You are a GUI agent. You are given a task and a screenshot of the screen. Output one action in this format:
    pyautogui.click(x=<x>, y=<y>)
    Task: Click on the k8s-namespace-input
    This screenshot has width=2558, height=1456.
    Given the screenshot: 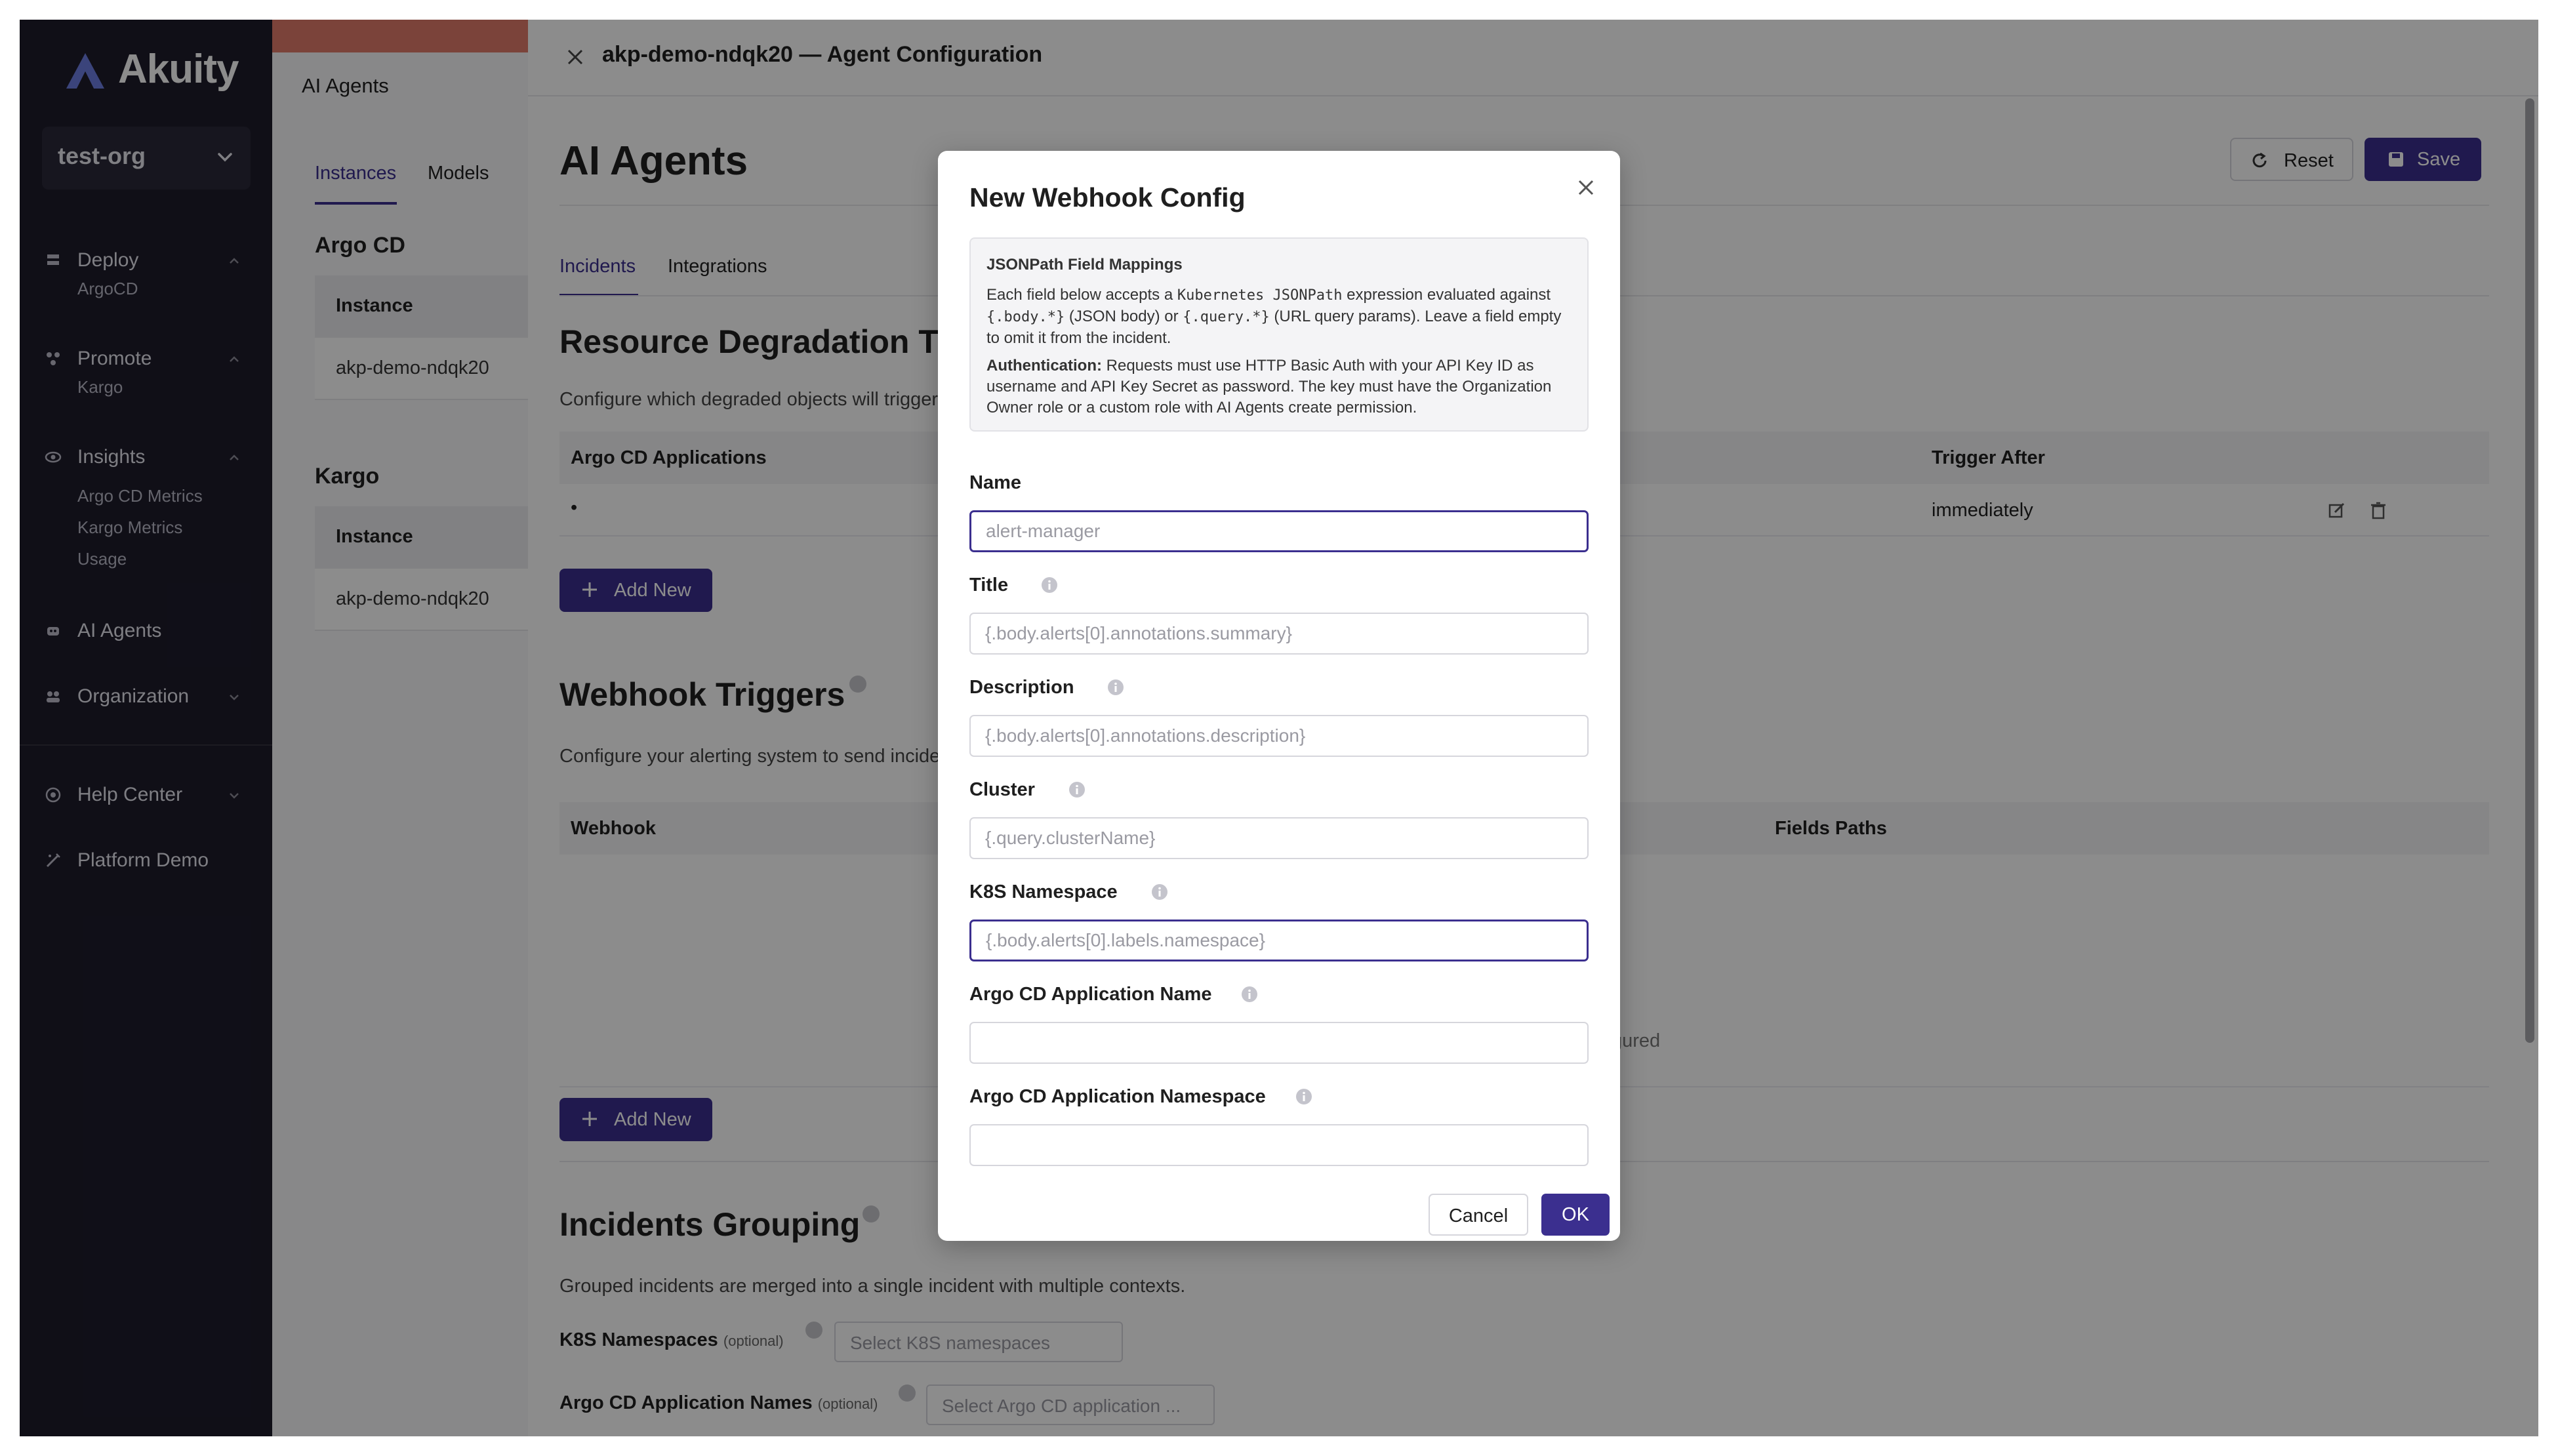 What is the action you would take?
    pyautogui.click(x=1279, y=940)
    